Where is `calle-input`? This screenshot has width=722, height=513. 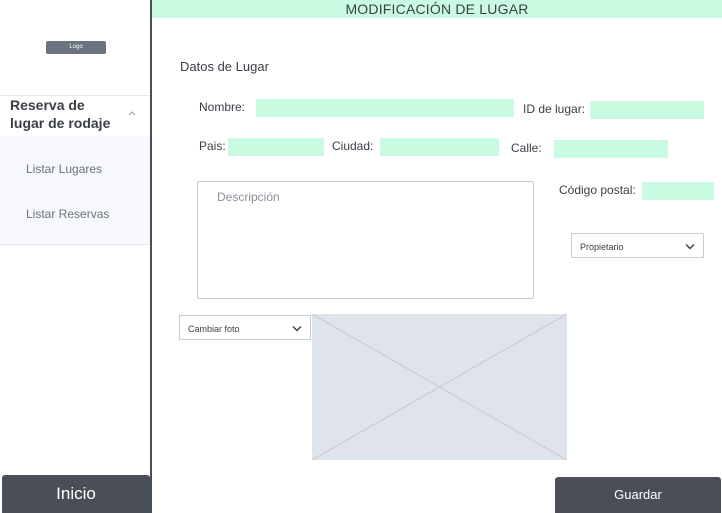 calle-input is located at coordinates (611, 149).